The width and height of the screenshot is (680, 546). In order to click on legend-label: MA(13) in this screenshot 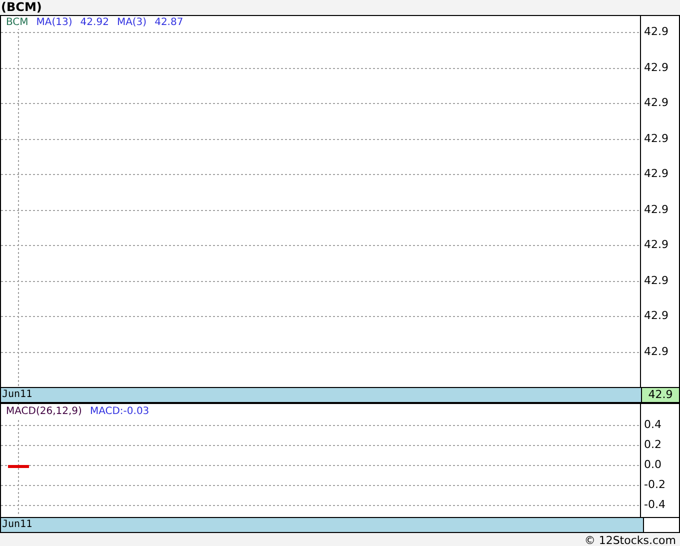, I will do `click(54, 22)`.